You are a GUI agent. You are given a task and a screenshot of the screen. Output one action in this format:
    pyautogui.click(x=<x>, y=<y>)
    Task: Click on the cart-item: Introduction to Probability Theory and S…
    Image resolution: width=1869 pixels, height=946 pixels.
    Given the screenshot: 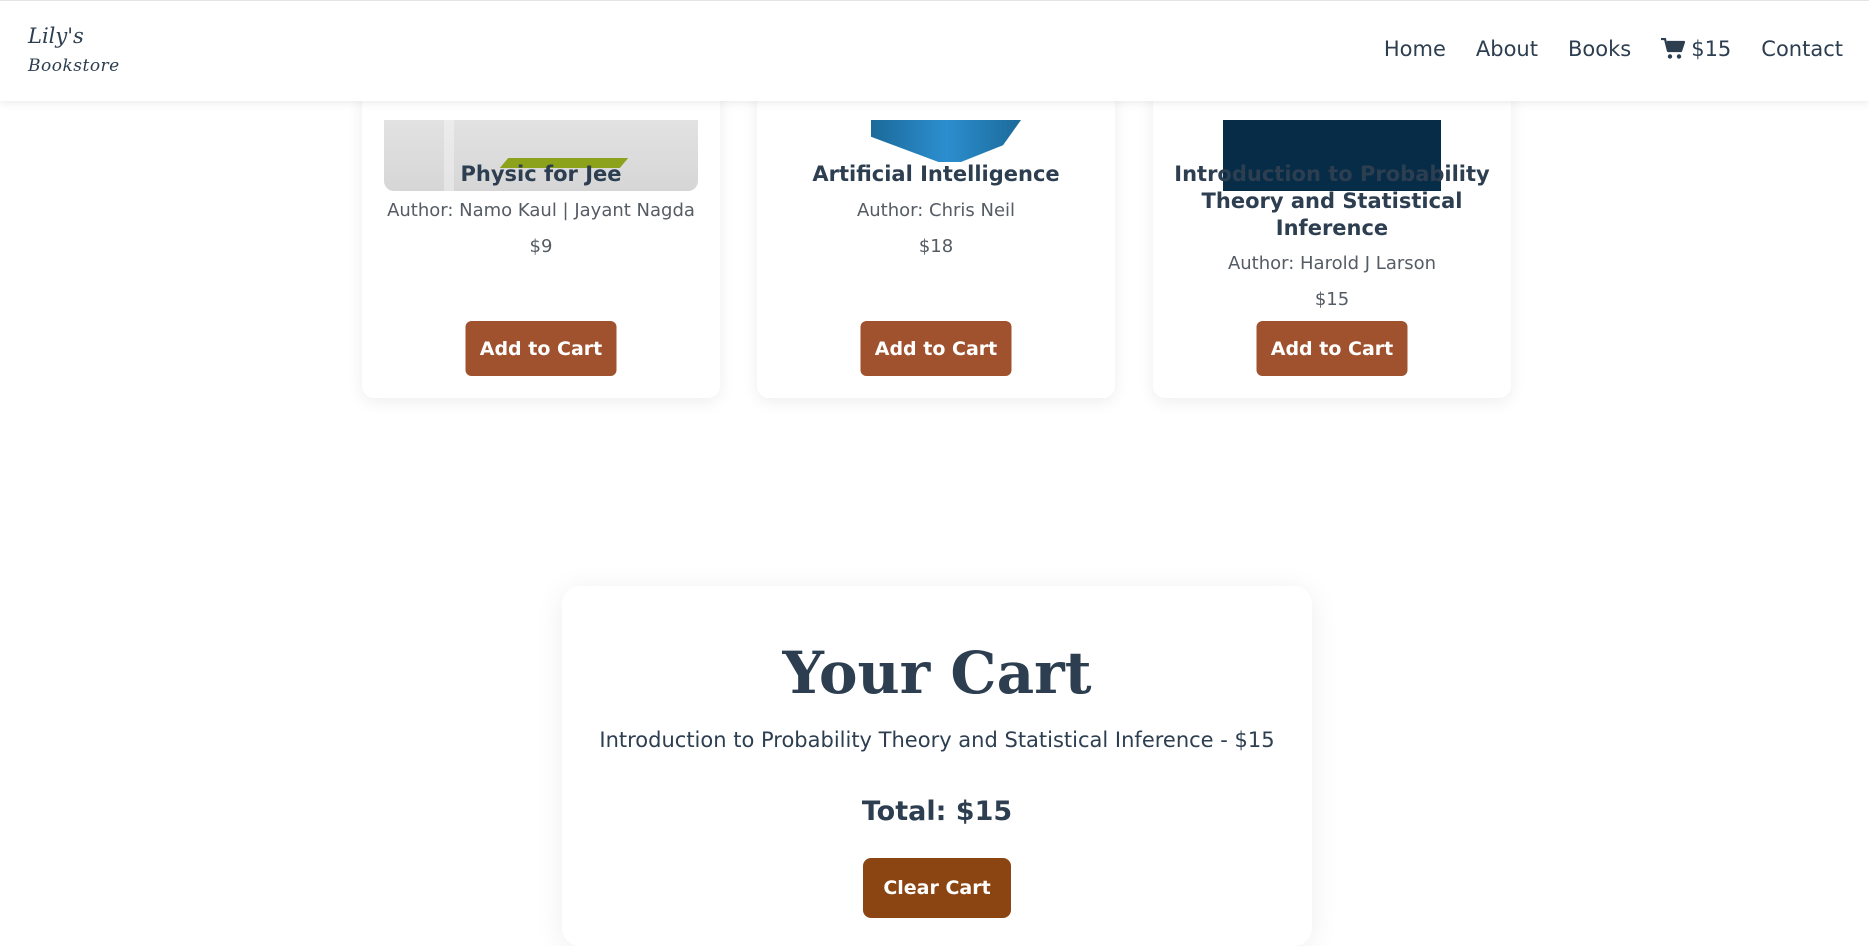 What is the action you would take?
    pyautogui.click(x=937, y=740)
    